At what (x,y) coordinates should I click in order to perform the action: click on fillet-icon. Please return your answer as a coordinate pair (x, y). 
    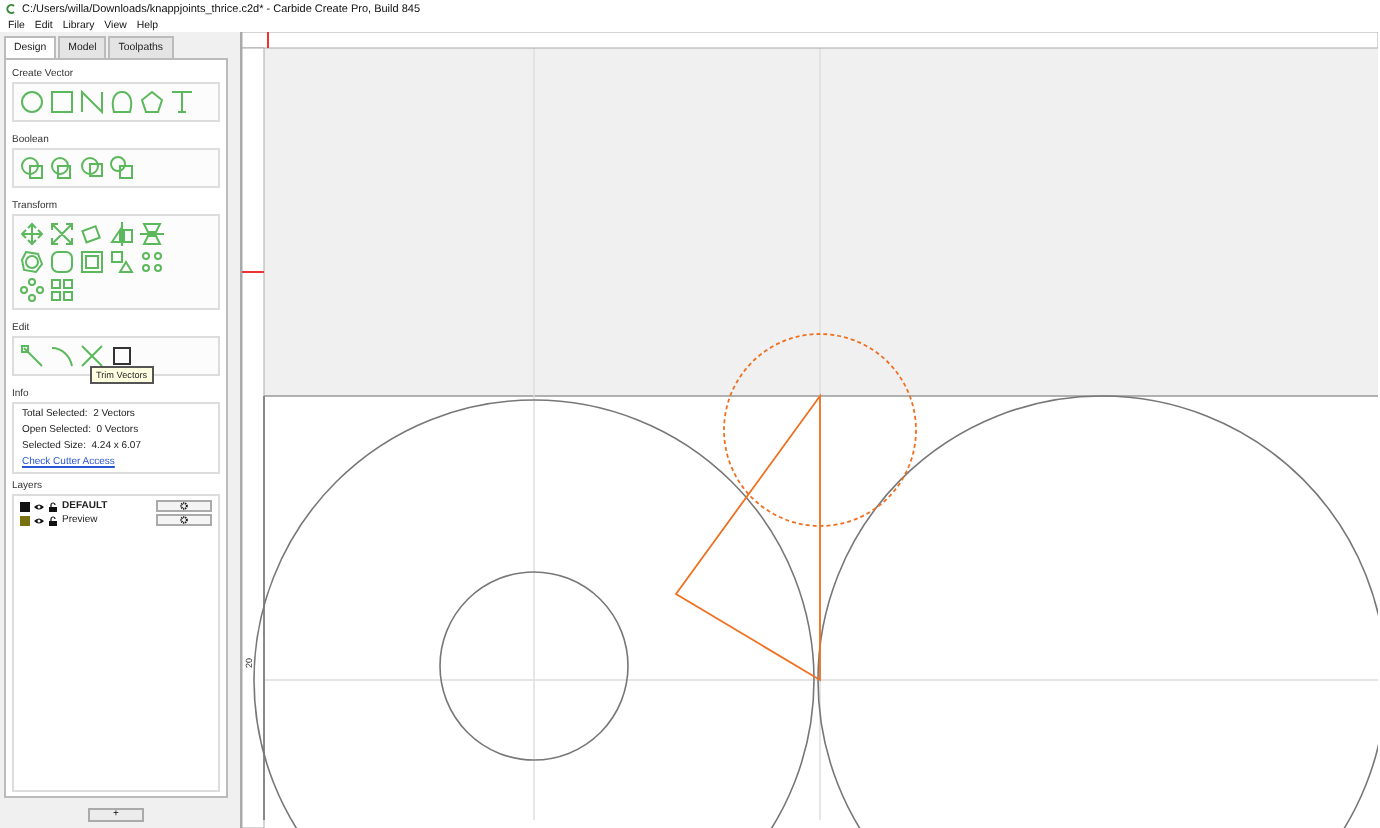
    Looking at the image, I should click on (62, 262).